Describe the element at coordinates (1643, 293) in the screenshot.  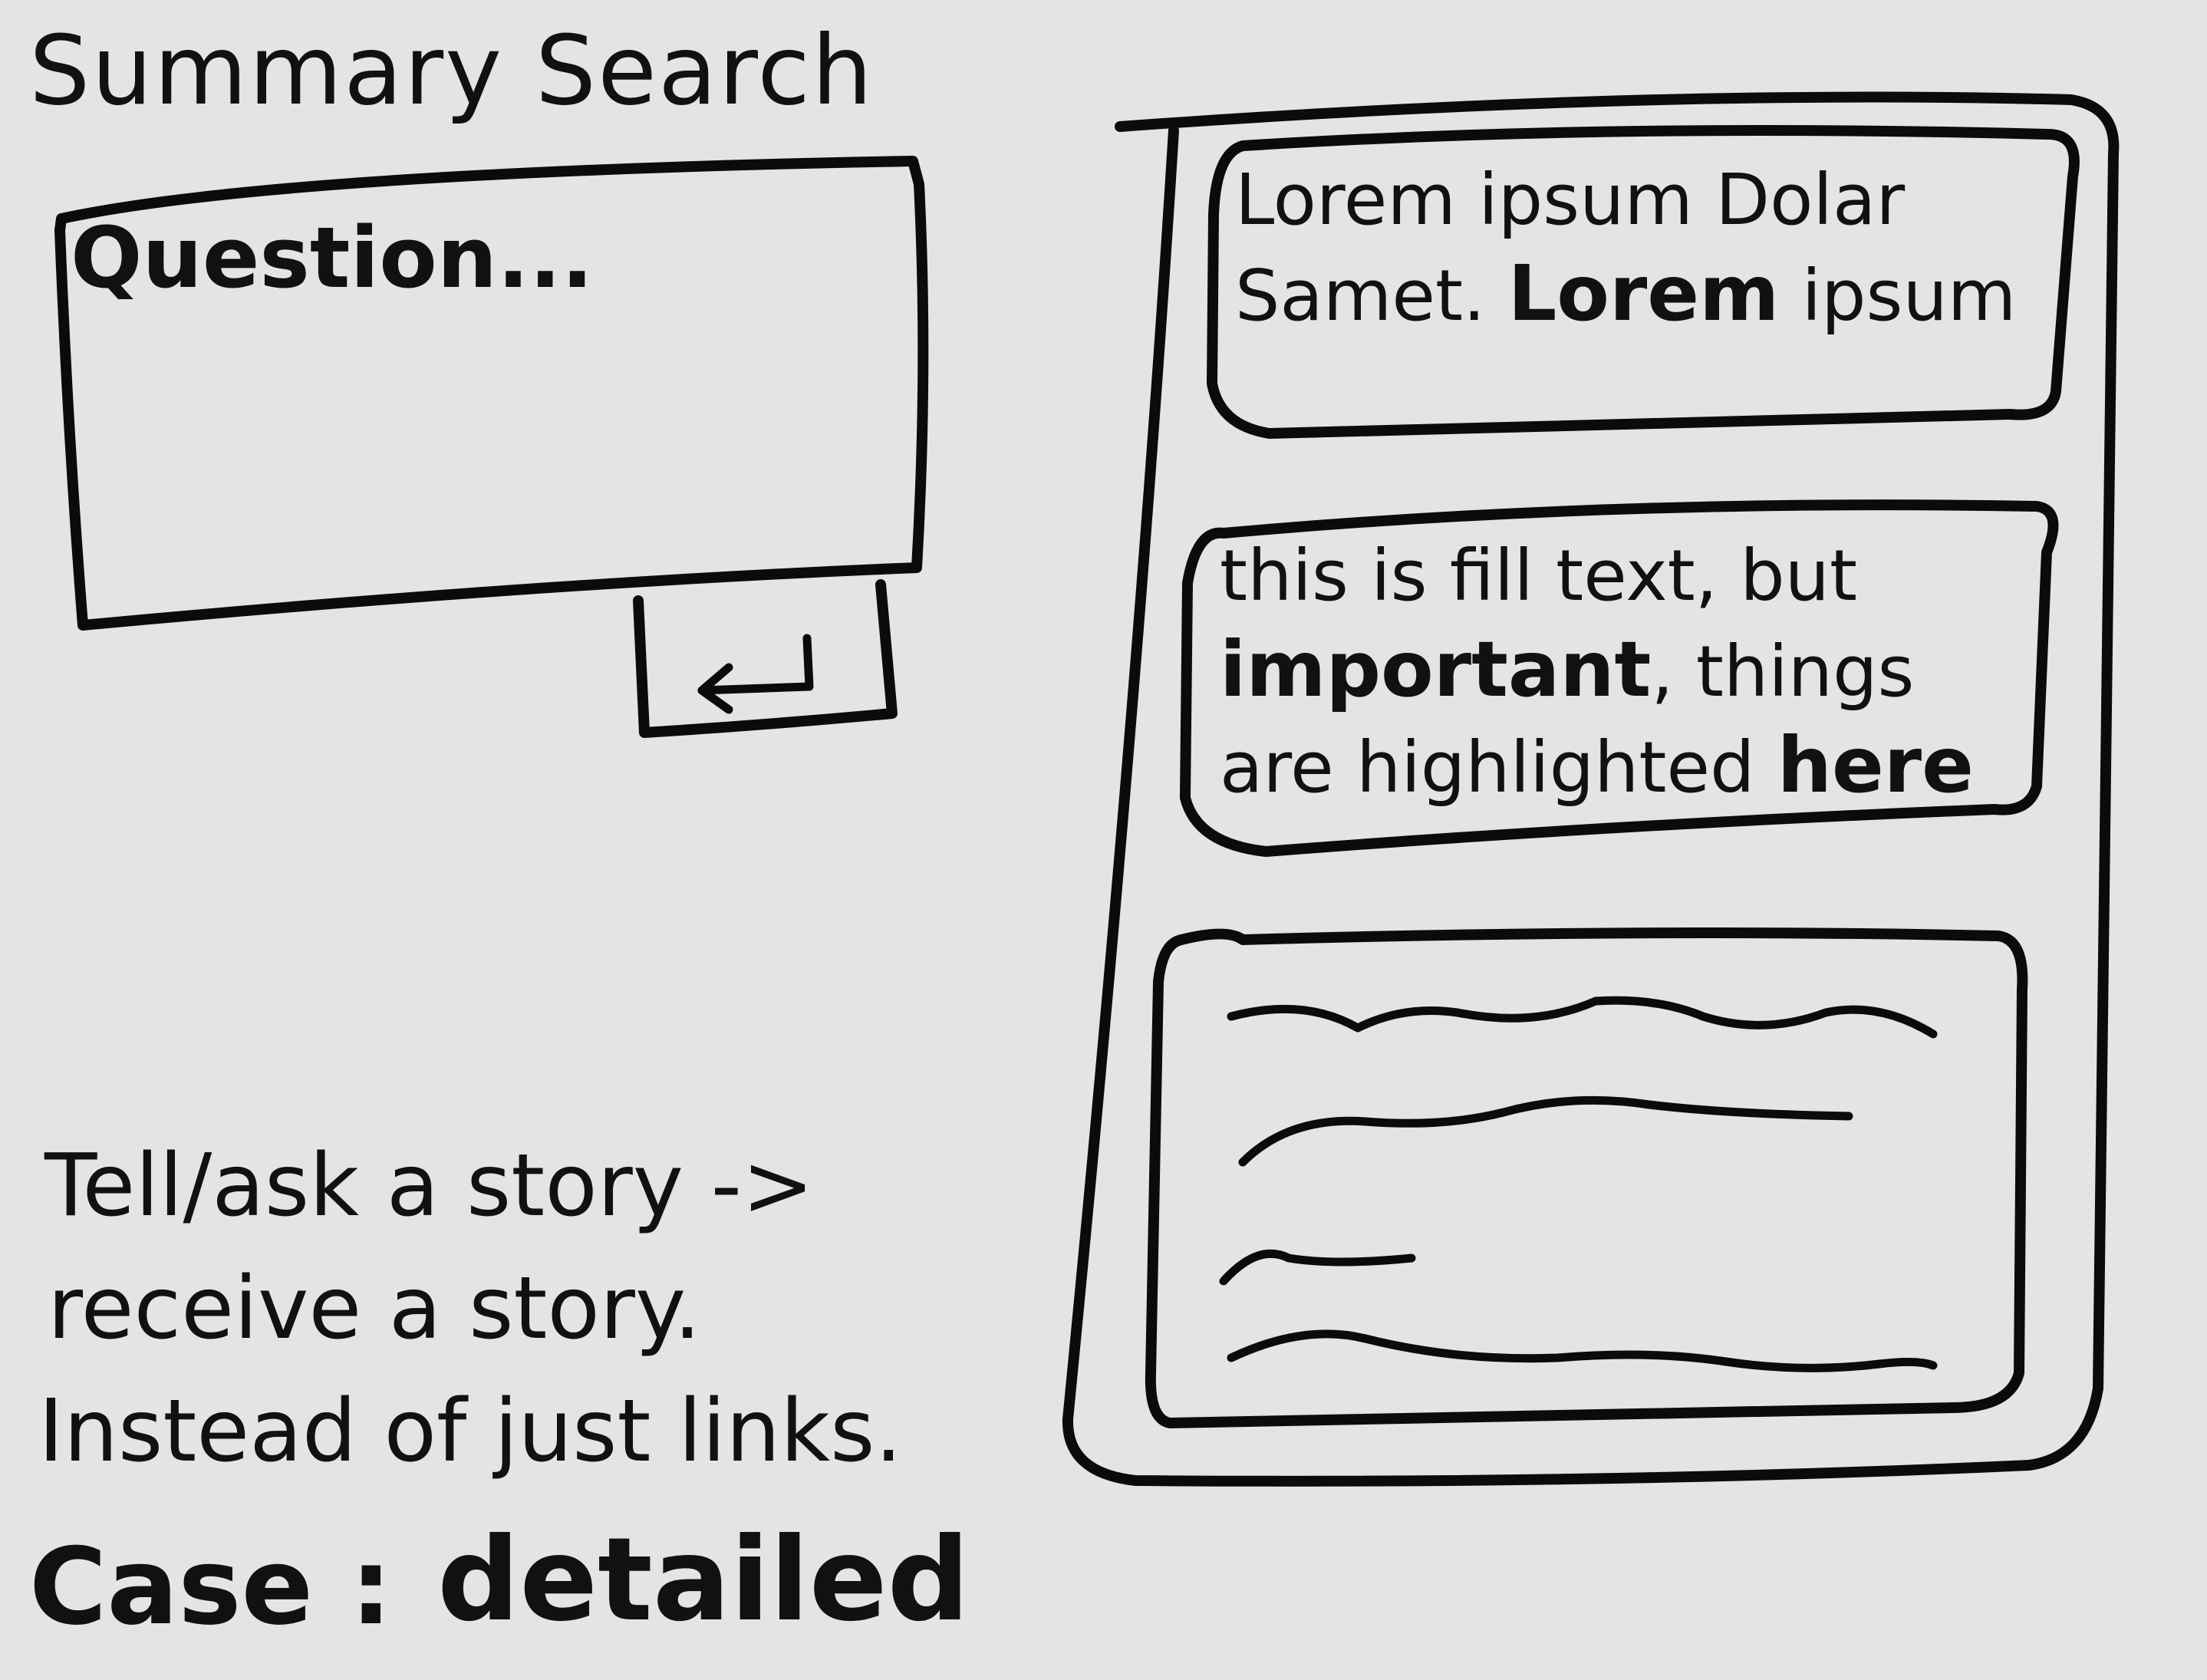
I see `result-card-1-highlight: Lorem` at that location.